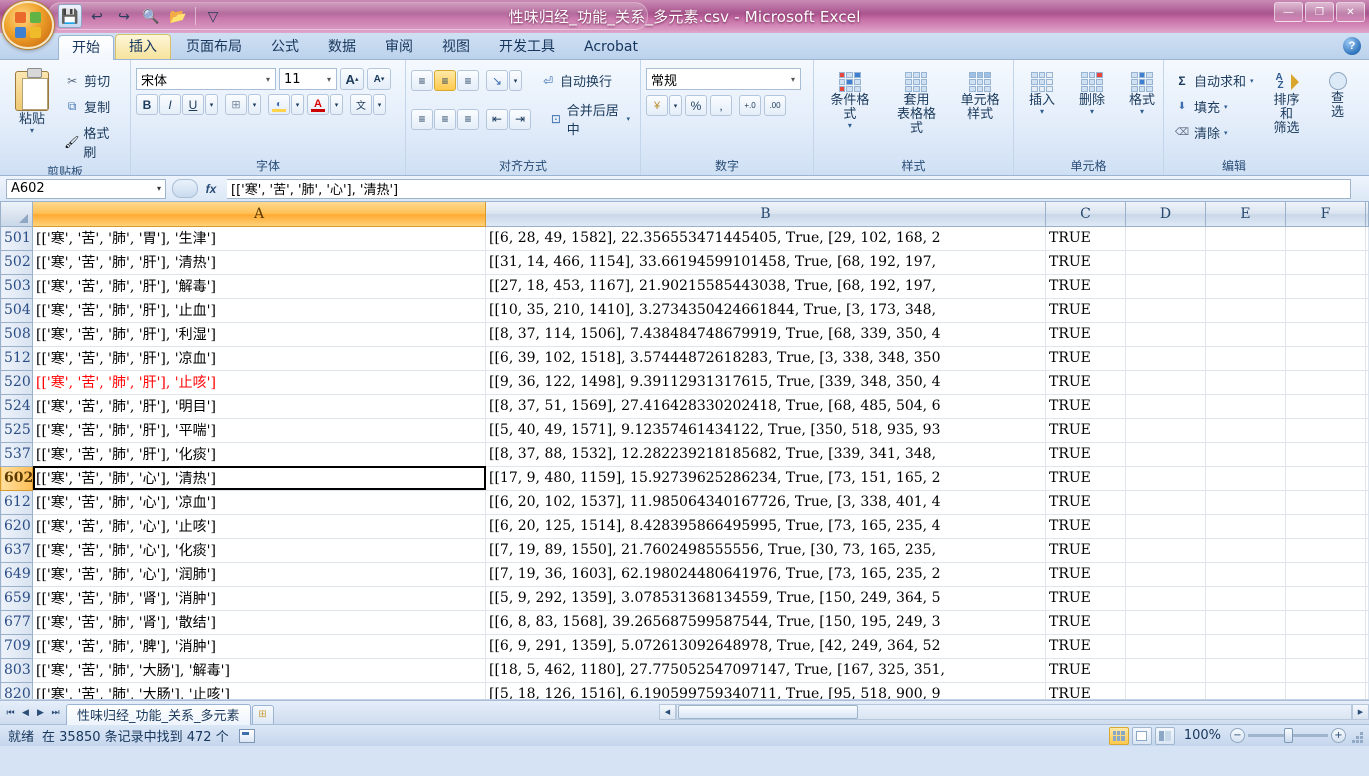 Image resolution: width=1369 pixels, height=776 pixels. Describe the element at coordinates (657, 105) in the screenshot. I see `accounting-format-button: ¥` at that location.